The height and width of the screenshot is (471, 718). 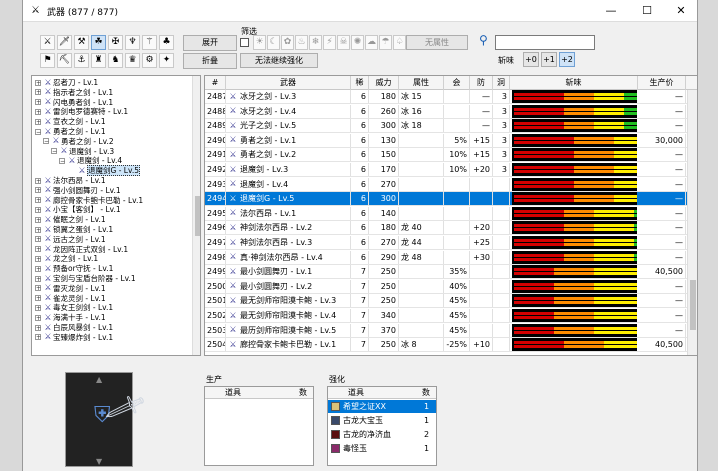 I want to click on tree-item: + ⚔ 小宝【客剑】 - Lv.1, so click(x=78, y=209).